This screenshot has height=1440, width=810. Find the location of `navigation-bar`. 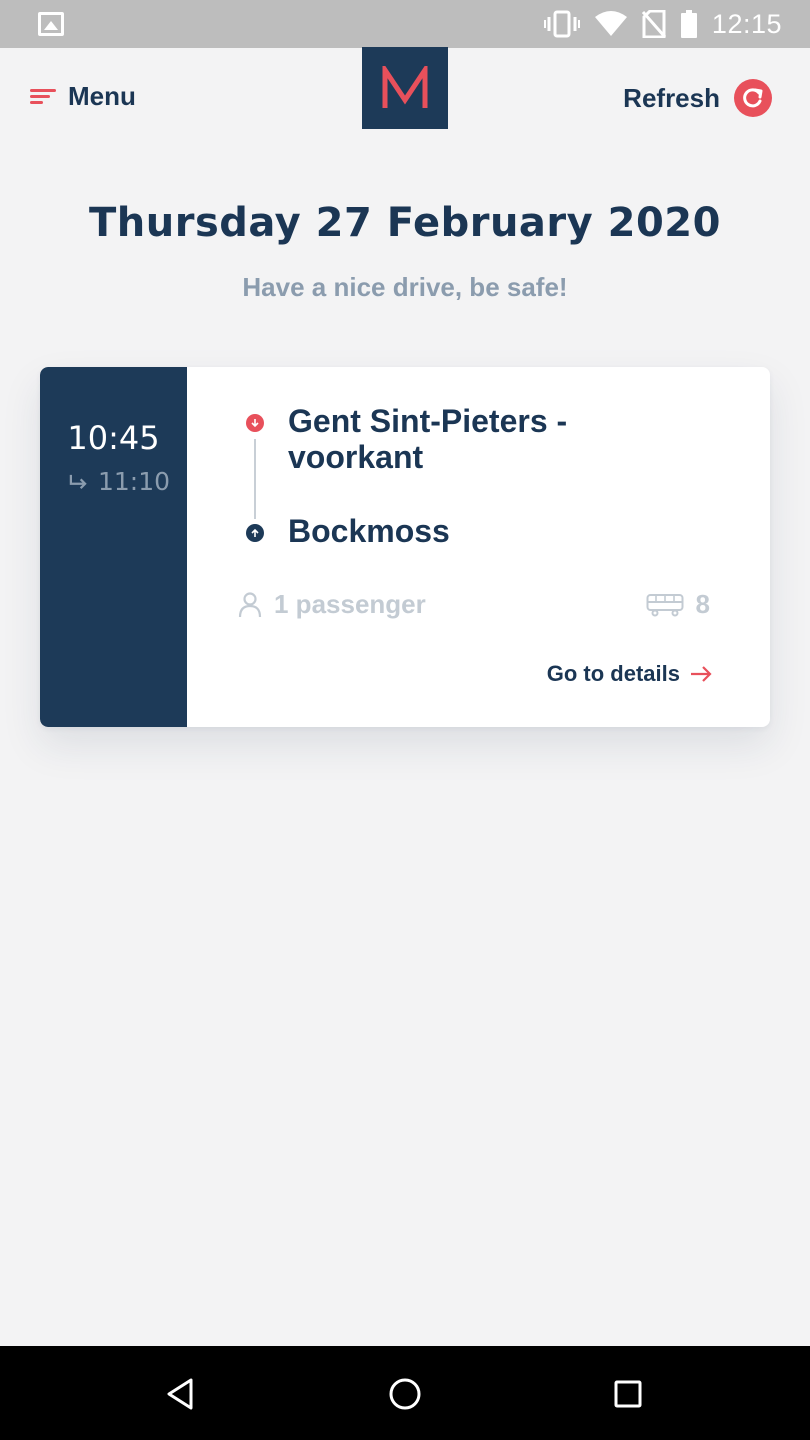

navigation-bar is located at coordinates (405, 1393).